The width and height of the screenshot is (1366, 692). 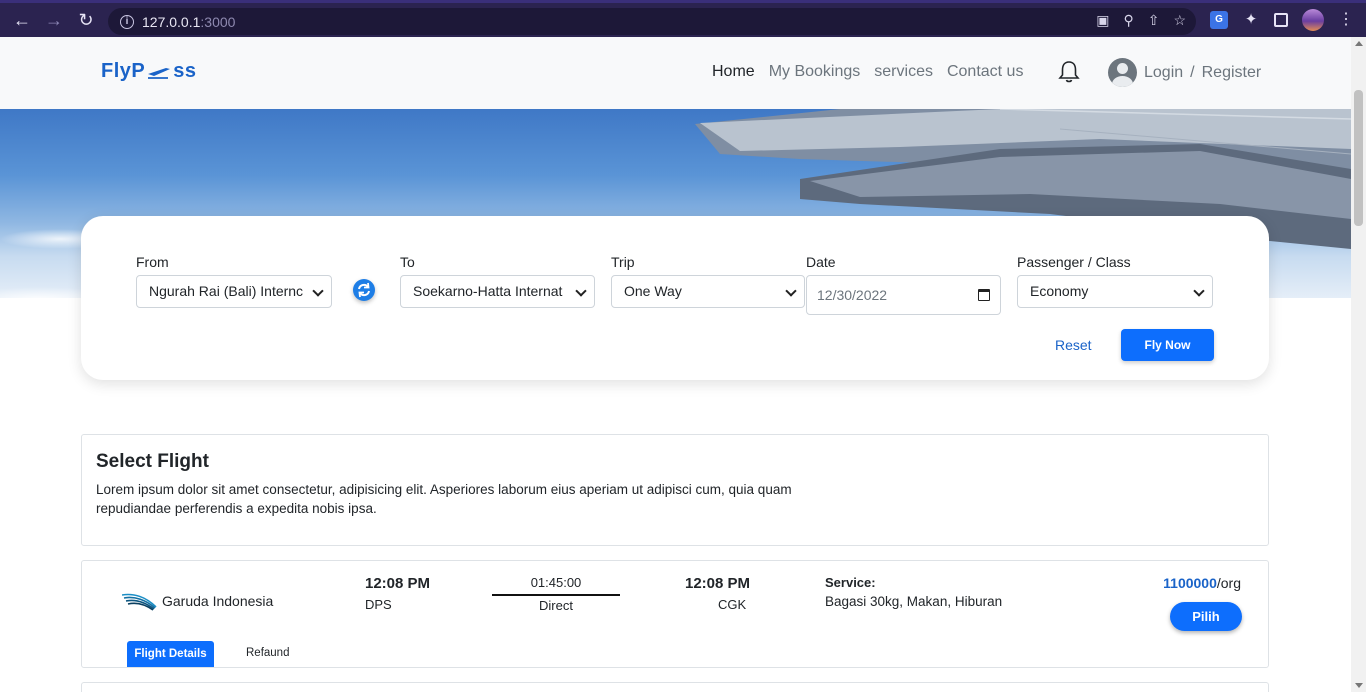 What do you see at coordinates (171, 21) in the screenshot?
I see `url-host: 127.0.0.1` at bounding box center [171, 21].